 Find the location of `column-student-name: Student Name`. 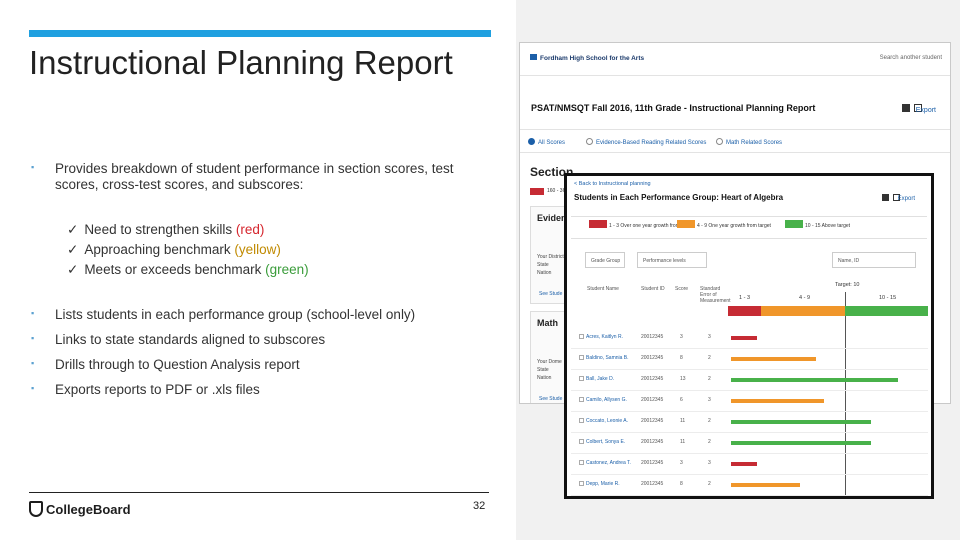

column-student-name: Student Name is located at coordinates (603, 289).